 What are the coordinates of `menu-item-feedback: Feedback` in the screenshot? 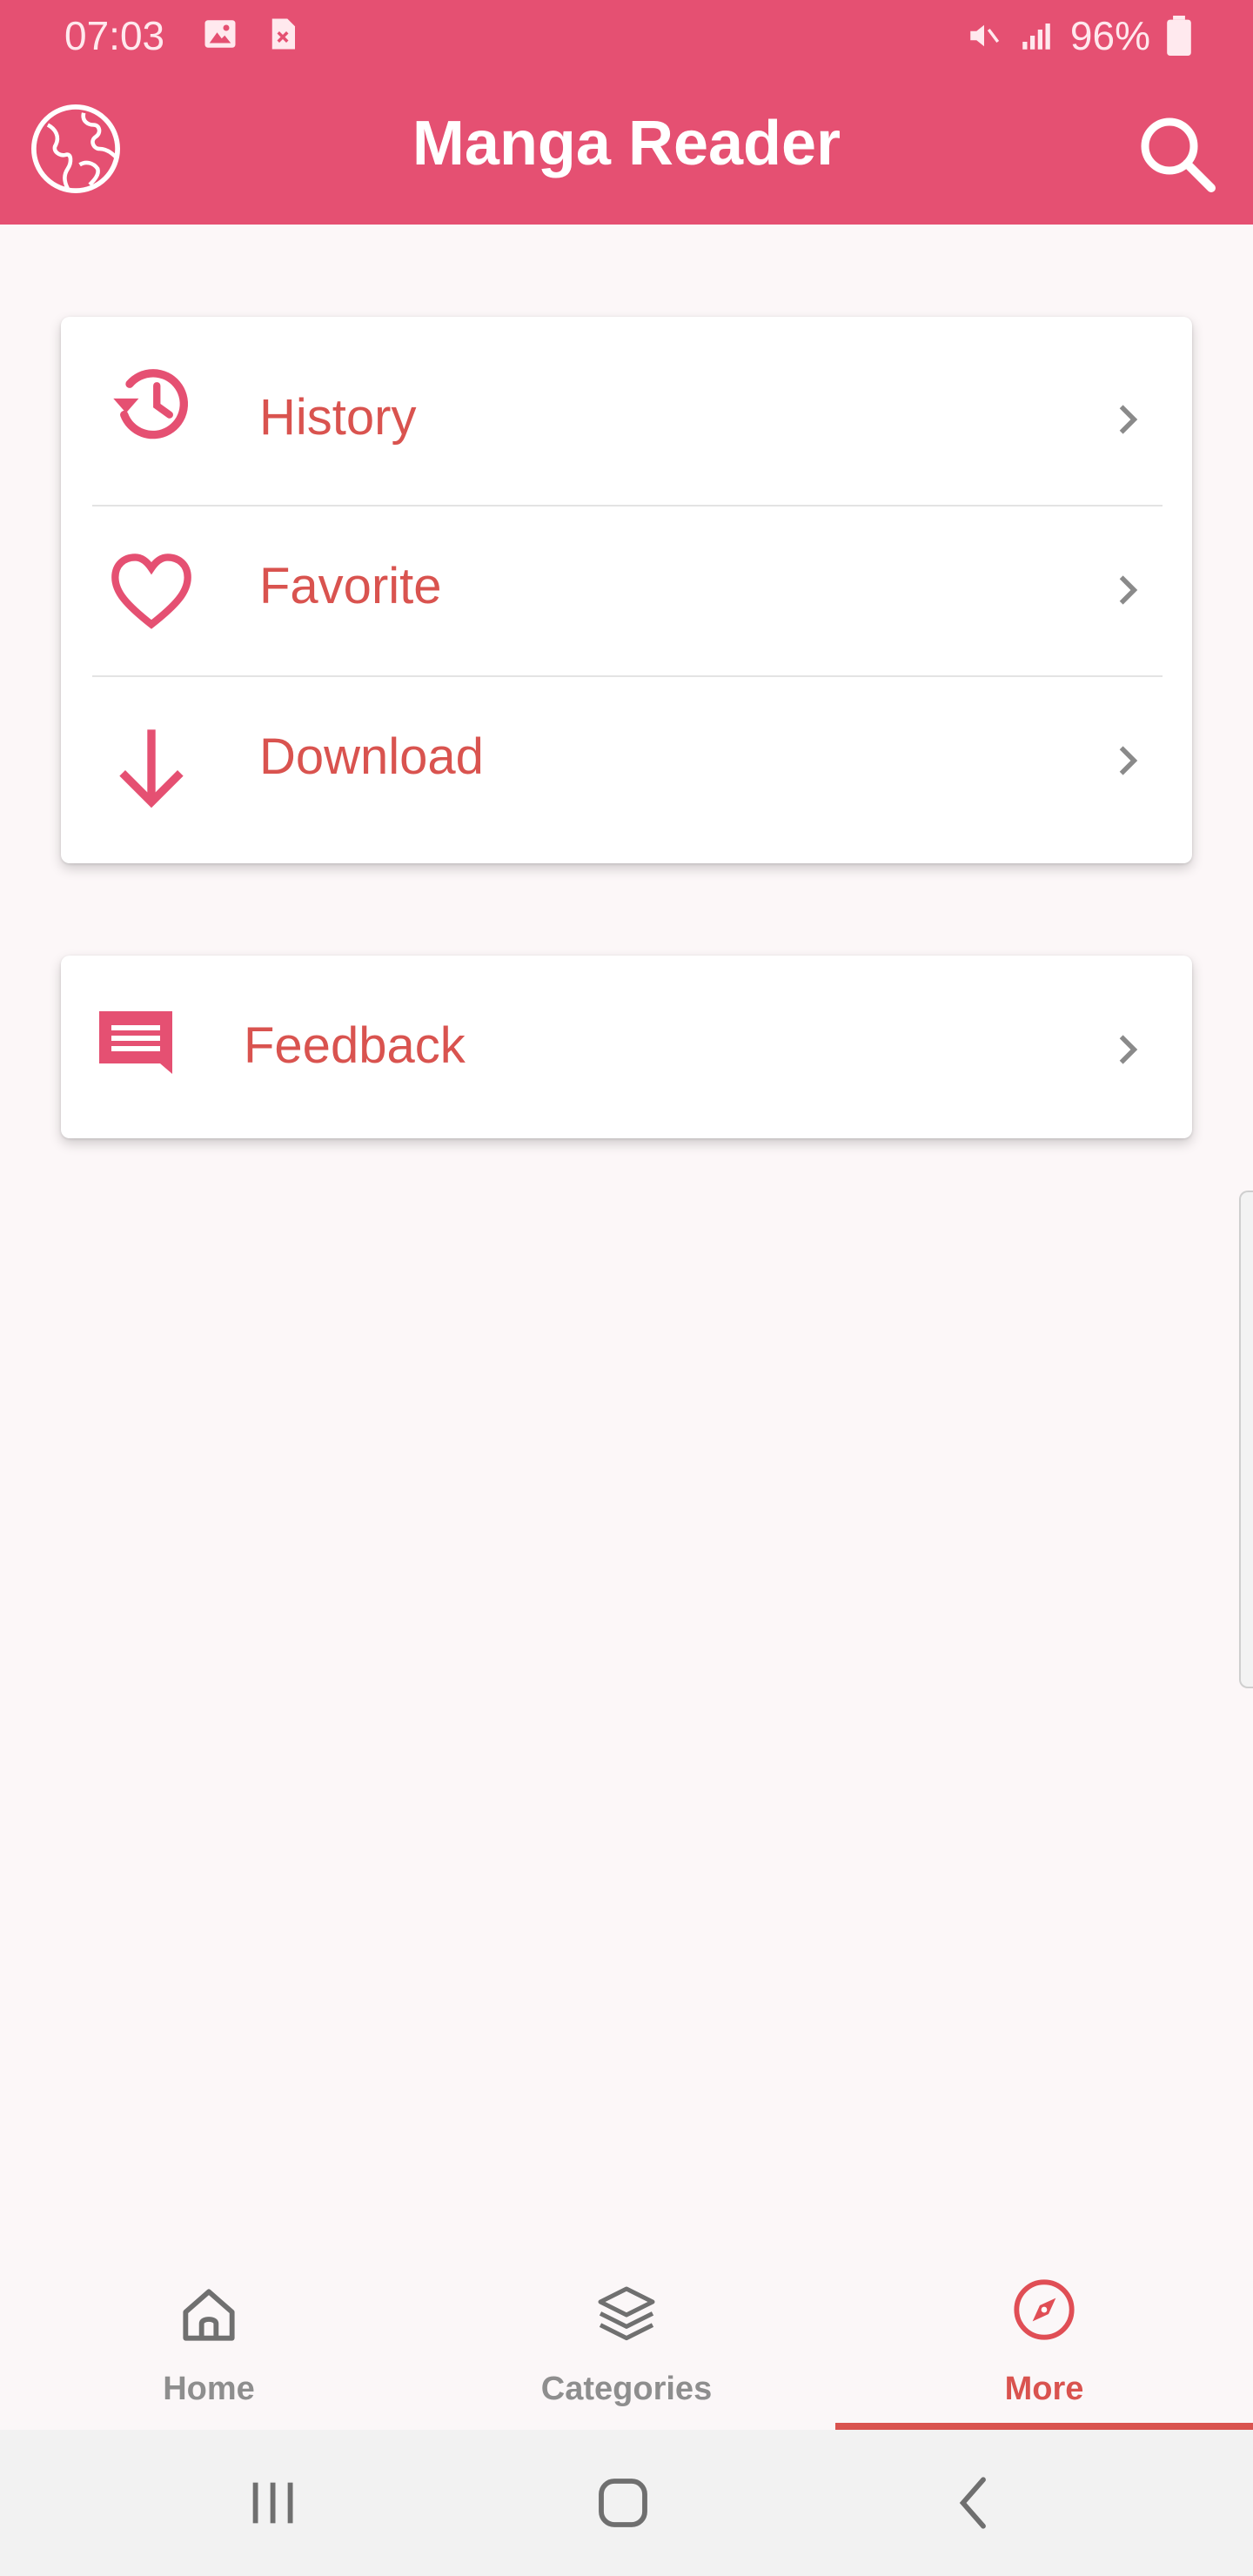 It's located at (626, 1048).